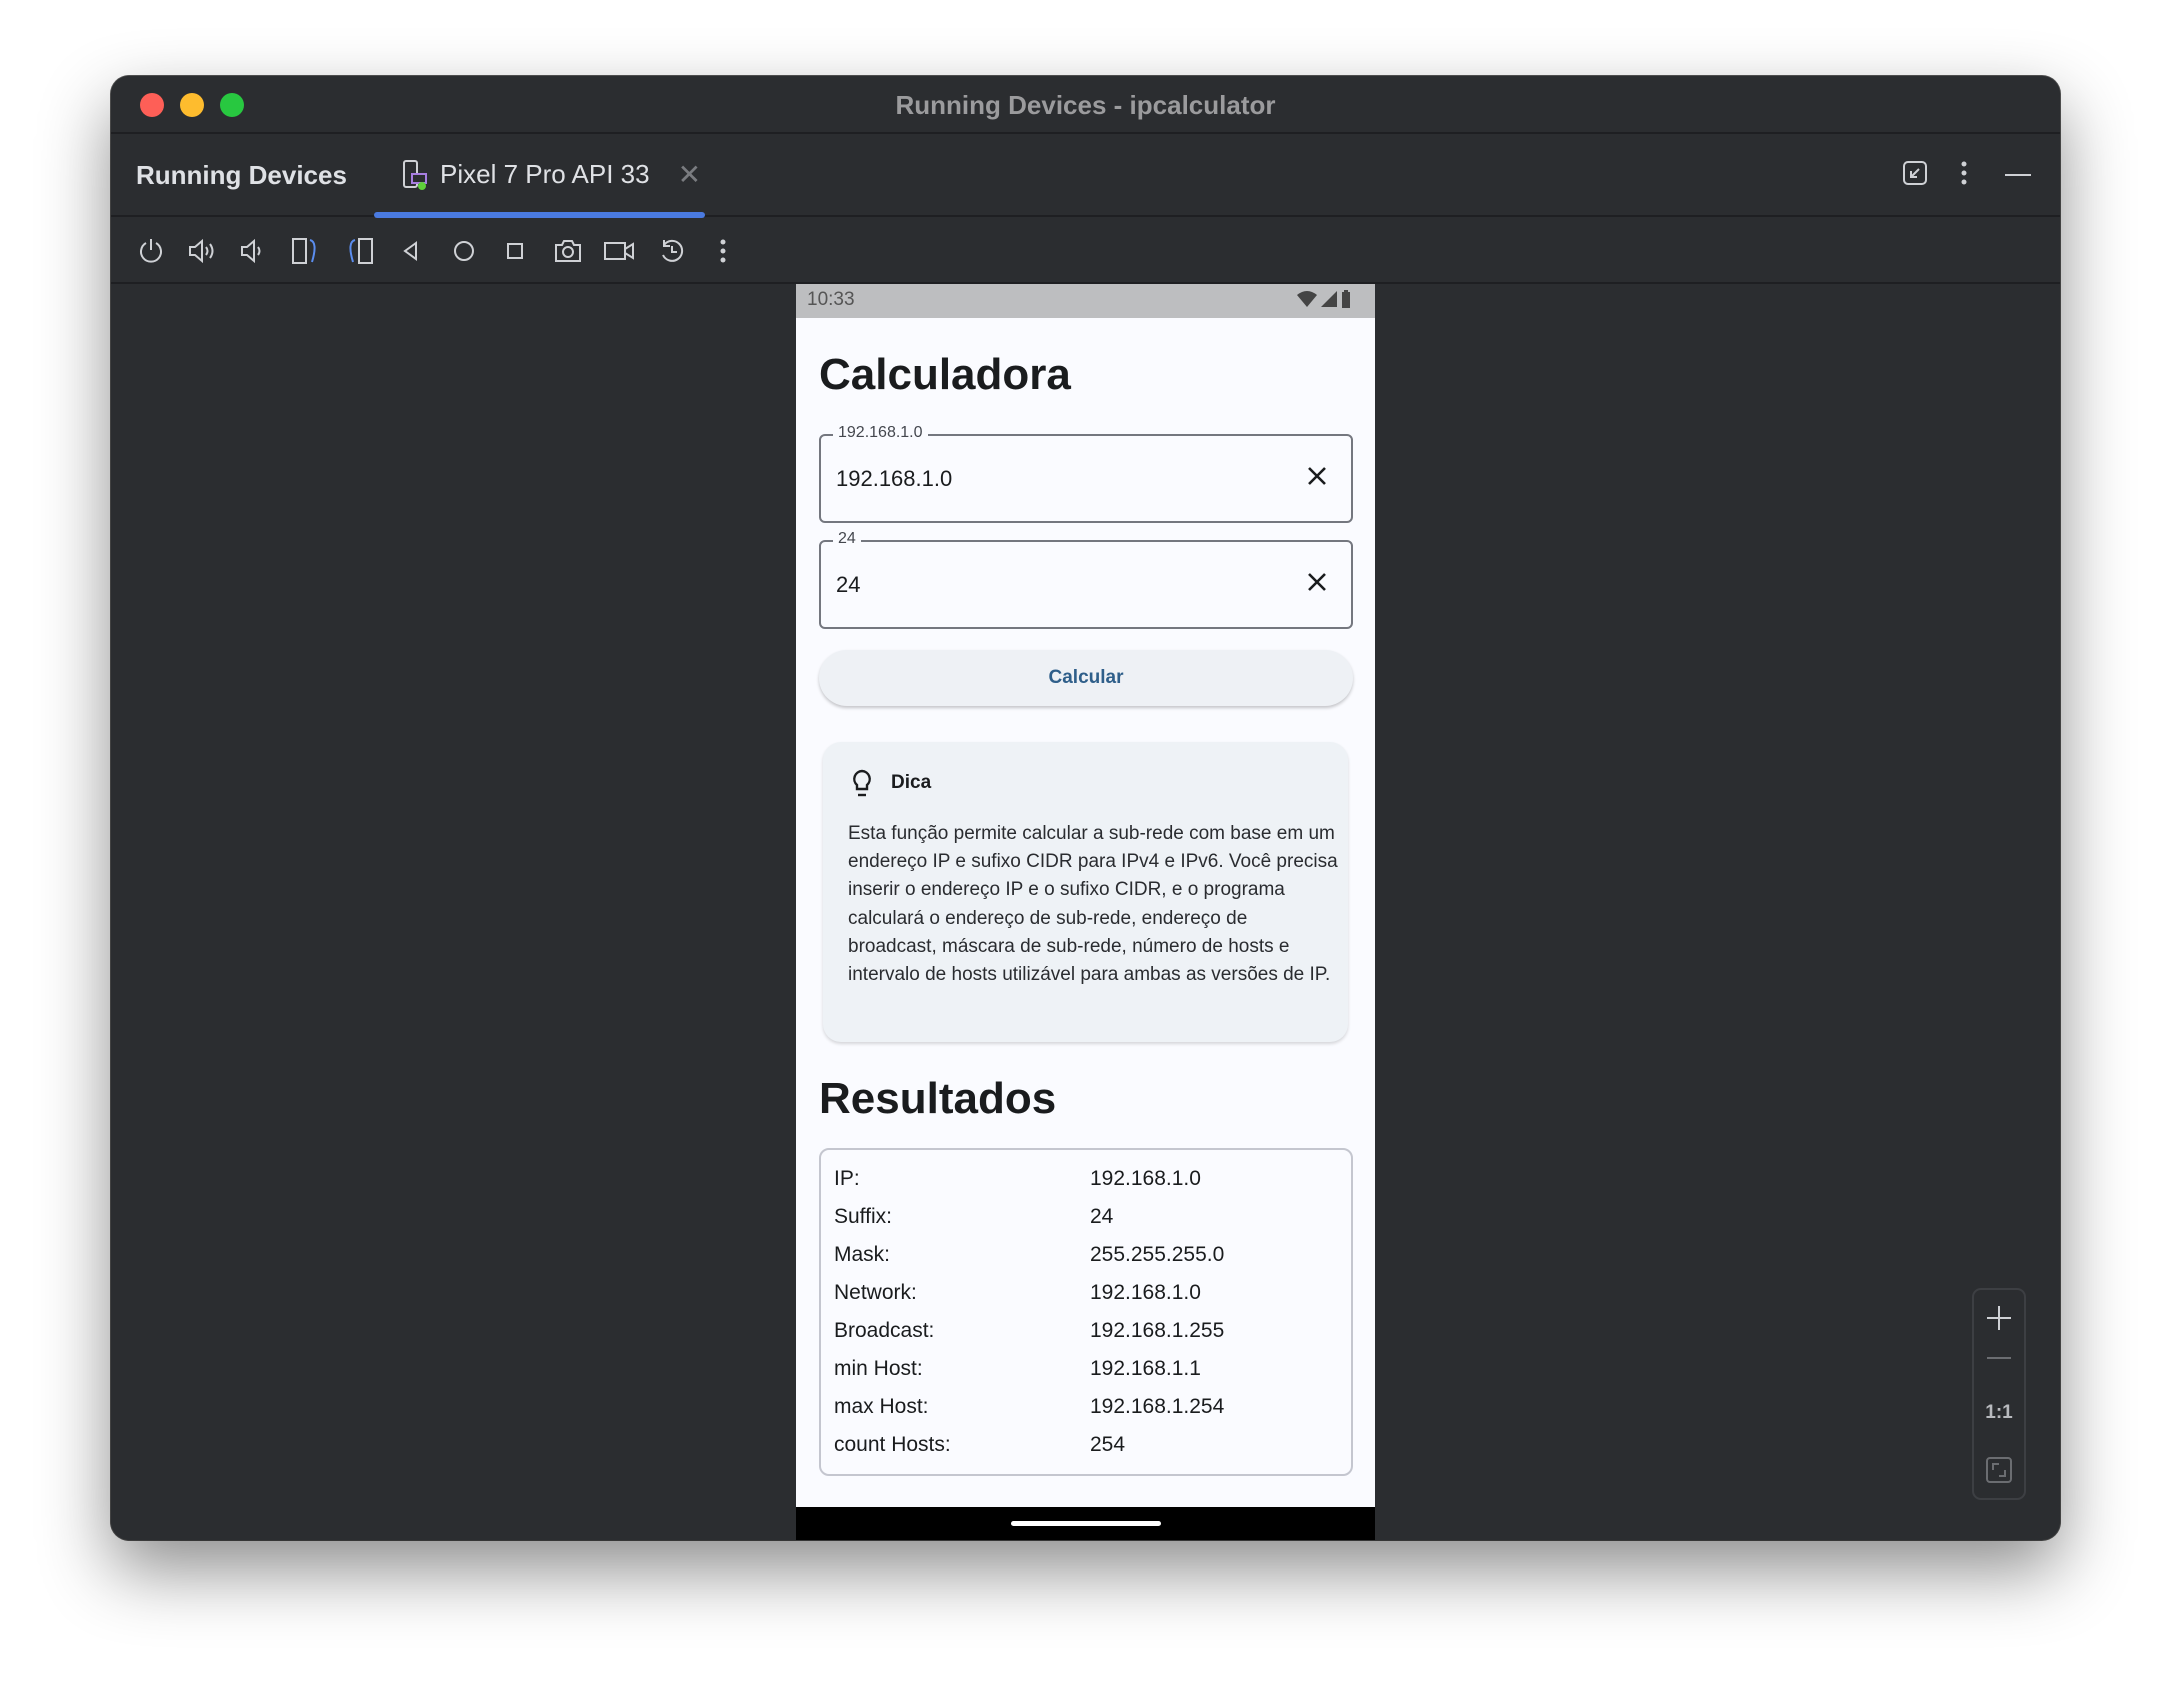 The width and height of the screenshot is (2172, 1690). What do you see at coordinates (881, 1406) in the screenshot?
I see `result-label: max Host:` at bounding box center [881, 1406].